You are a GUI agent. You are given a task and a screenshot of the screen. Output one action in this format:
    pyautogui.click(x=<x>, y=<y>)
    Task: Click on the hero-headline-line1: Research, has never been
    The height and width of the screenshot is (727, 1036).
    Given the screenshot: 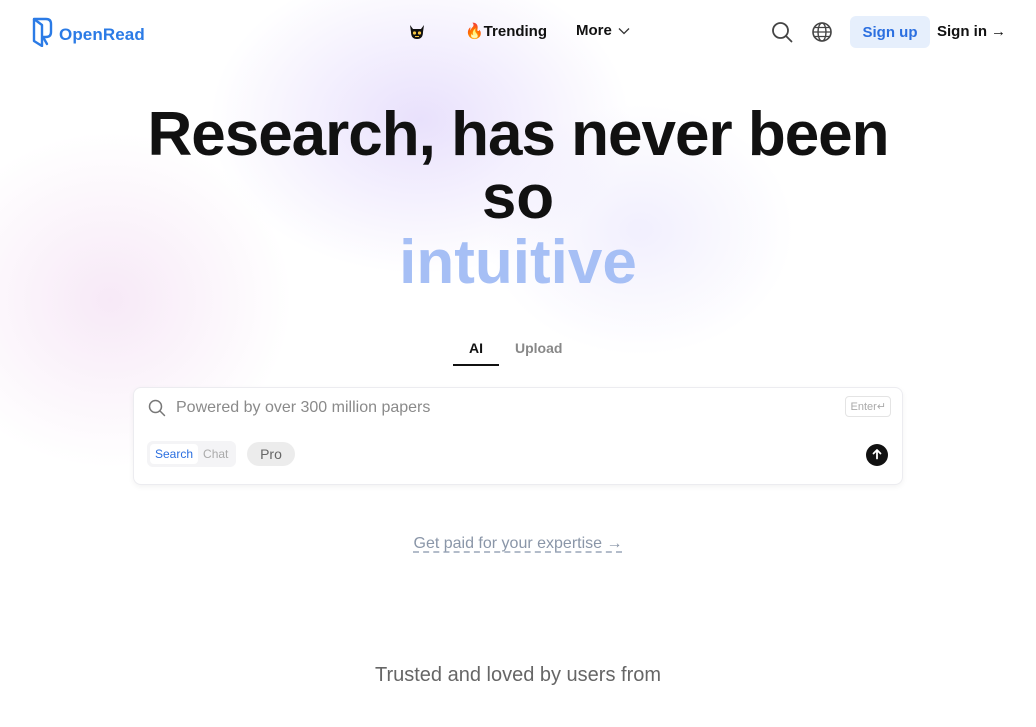 What is the action you would take?
    pyautogui.click(x=518, y=134)
    